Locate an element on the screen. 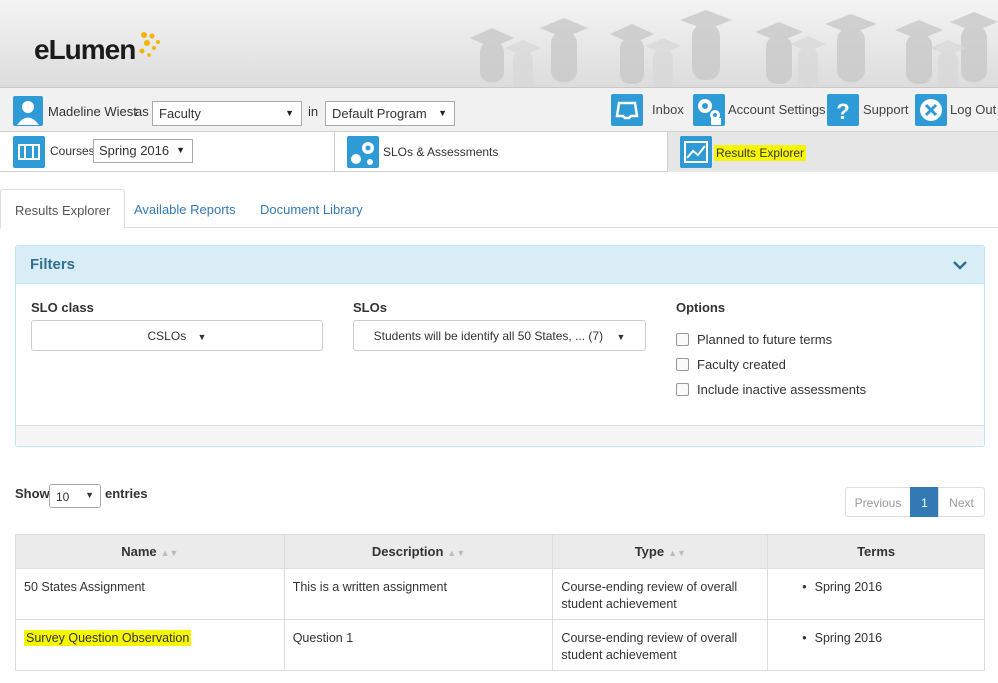 This screenshot has height=683, width=998. slos-assessments-label: SLOs & Assessments is located at coordinates (441, 152).